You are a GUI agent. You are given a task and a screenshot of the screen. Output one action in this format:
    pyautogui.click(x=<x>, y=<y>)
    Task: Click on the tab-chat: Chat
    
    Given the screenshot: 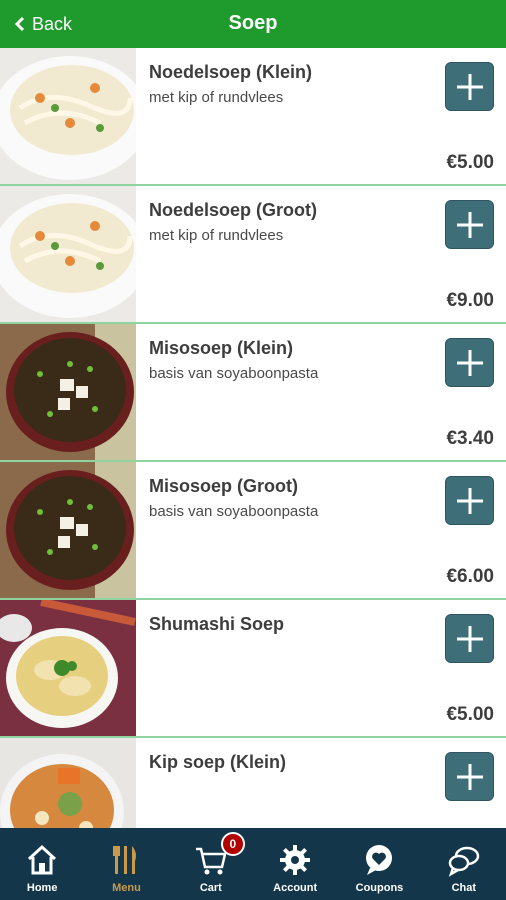 What is the action you would take?
    pyautogui.click(x=464, y=864)
    